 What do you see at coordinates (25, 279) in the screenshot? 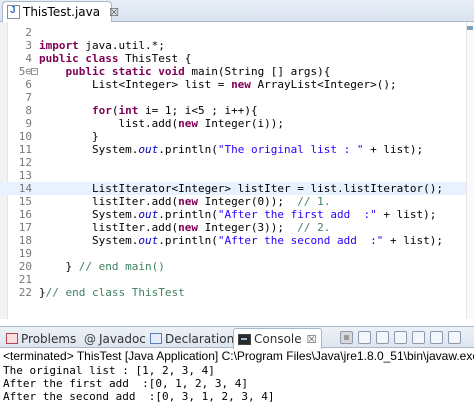
I see `line-number: 21` at bounding box center [25, 279].